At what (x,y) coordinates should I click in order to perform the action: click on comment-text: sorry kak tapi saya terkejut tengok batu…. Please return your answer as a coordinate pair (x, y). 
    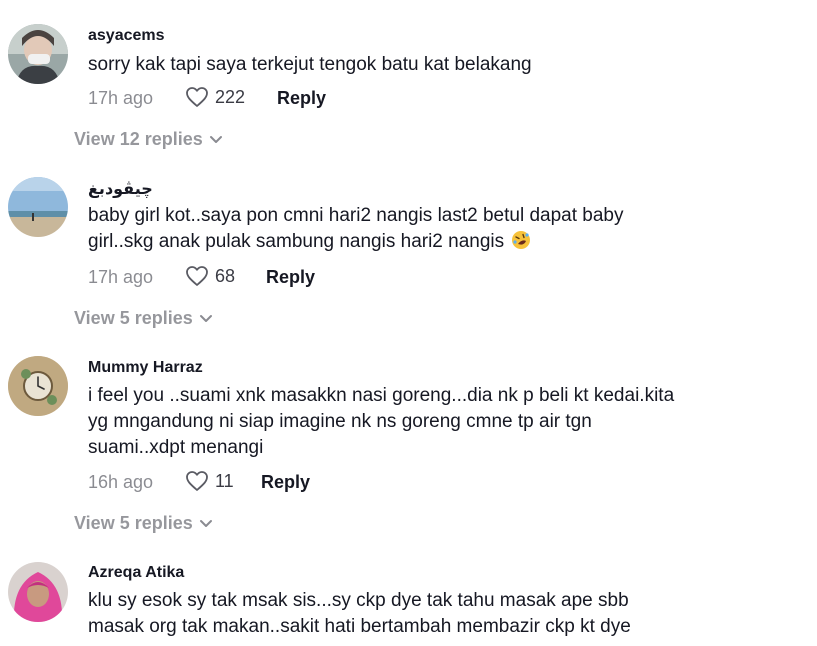
    Looking at the image, I should click on (428, 65).